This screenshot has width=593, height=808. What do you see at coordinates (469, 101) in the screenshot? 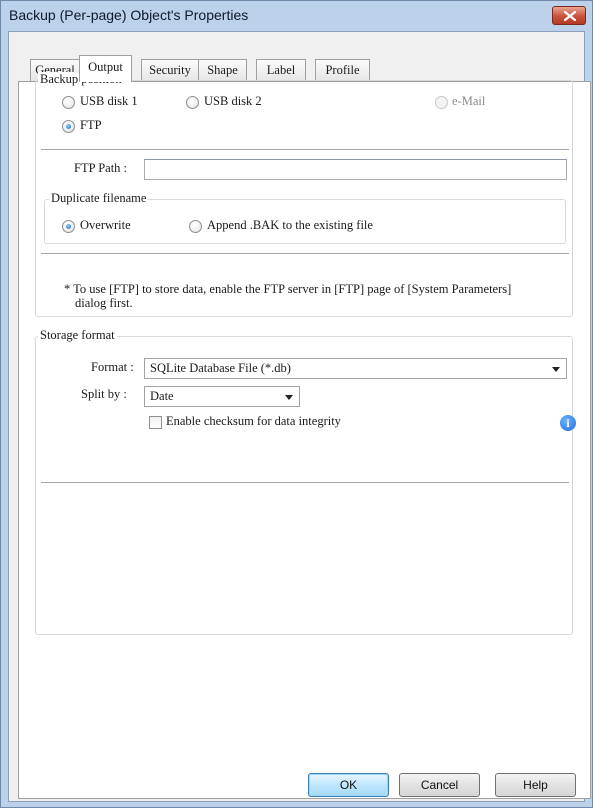
I see `email-label: e-Mail` at bounding box center [469, 101].